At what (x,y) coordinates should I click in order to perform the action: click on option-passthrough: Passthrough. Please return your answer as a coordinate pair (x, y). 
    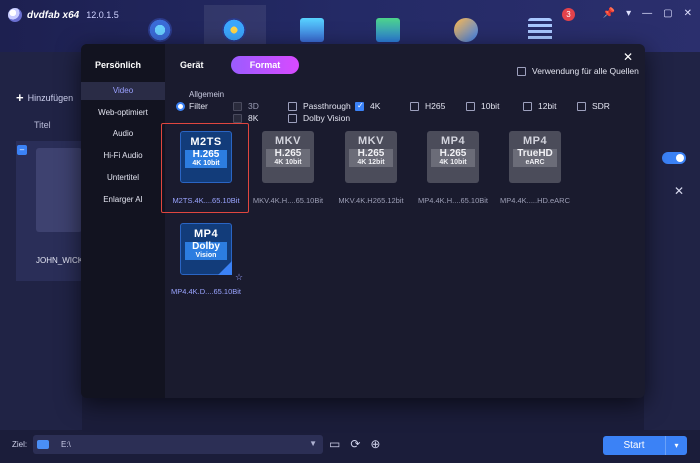
    Looking at the image, I should click on (319, 106).